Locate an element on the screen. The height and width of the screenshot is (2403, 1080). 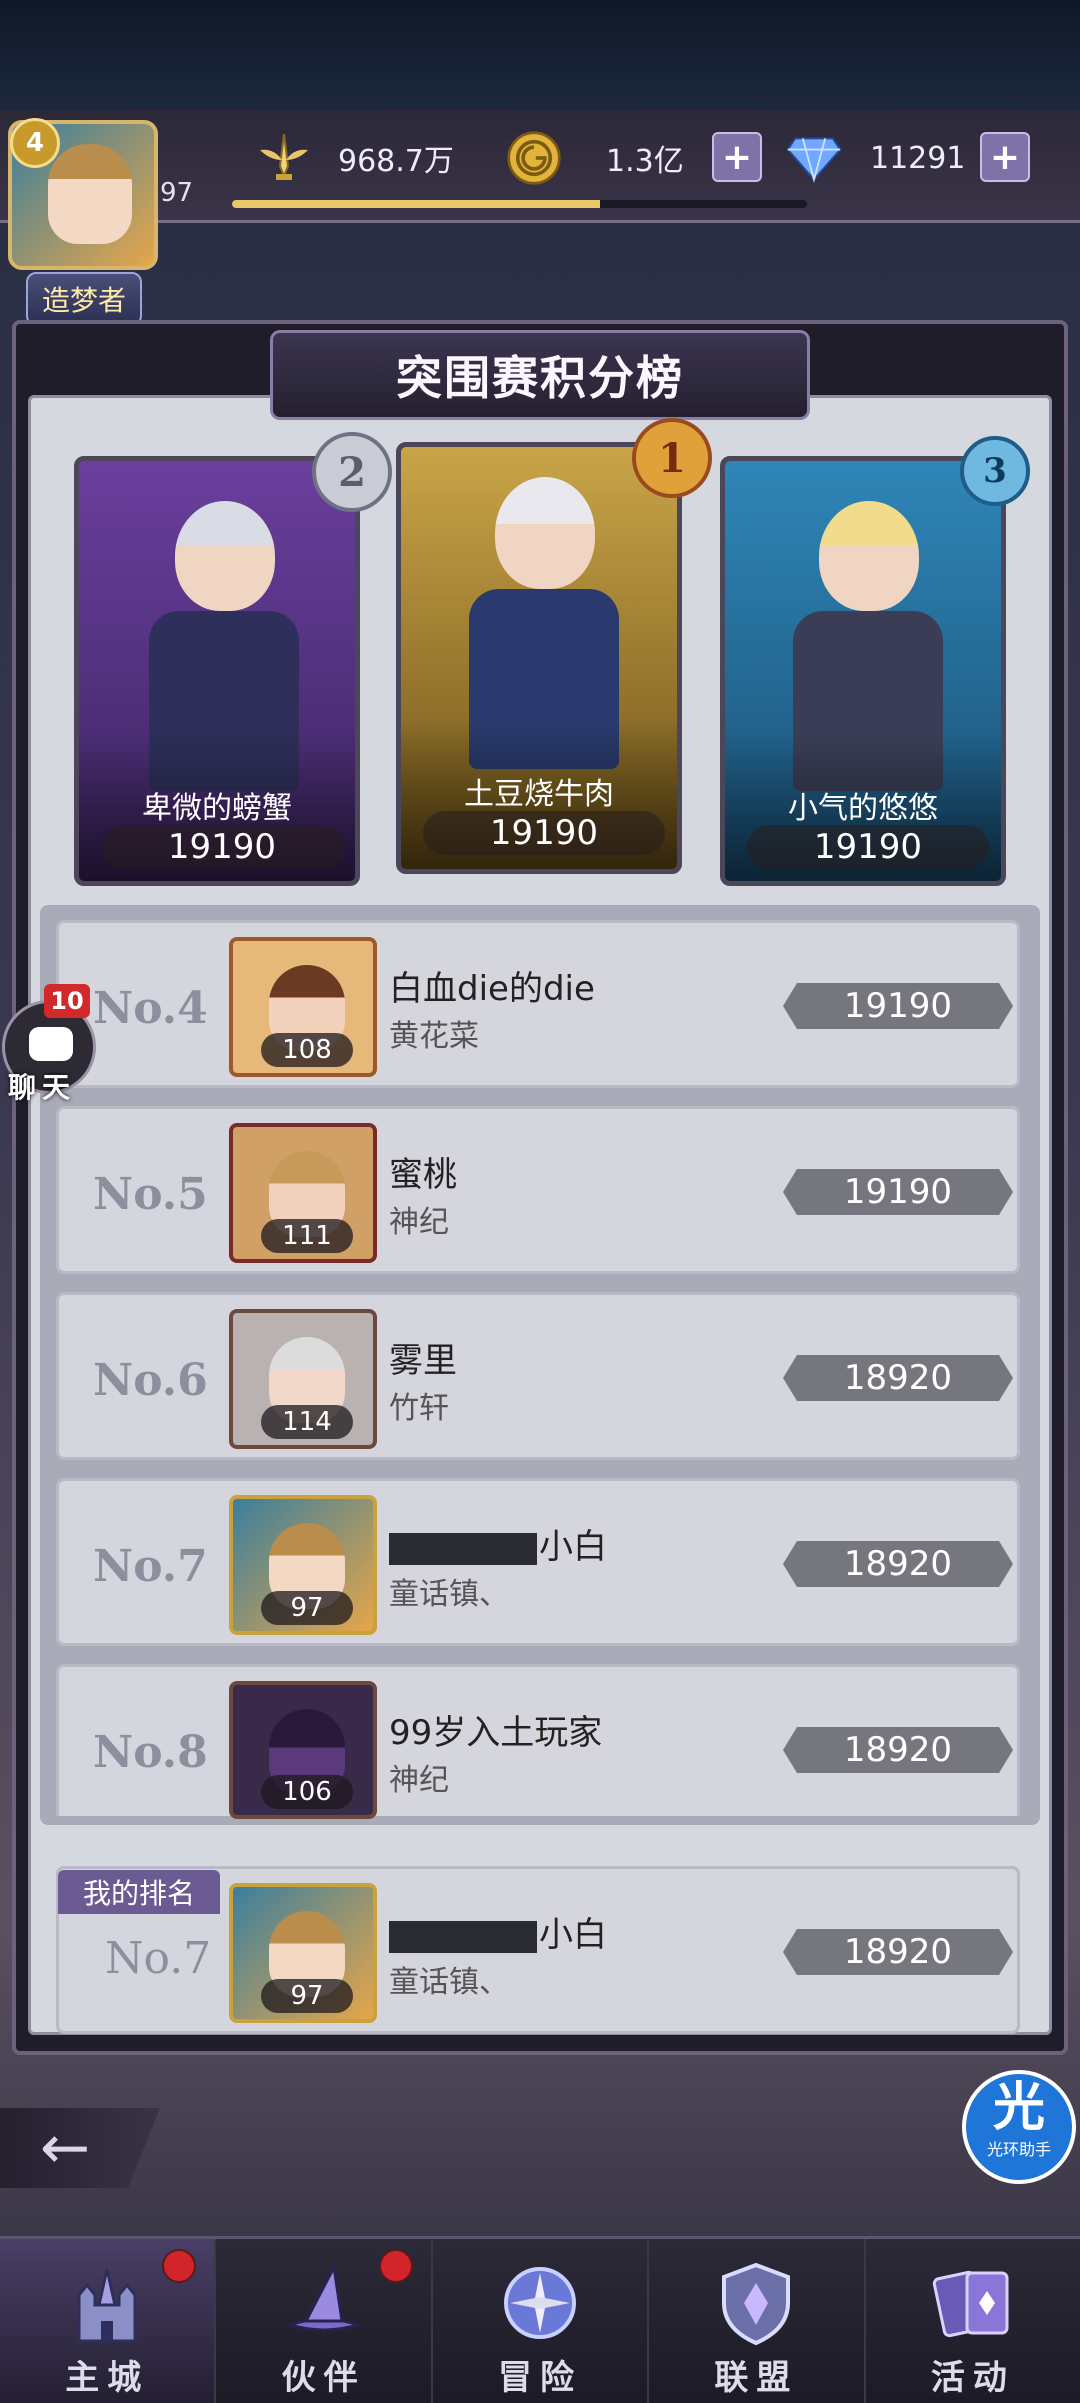
row-rank: No.4 is located at coordinates (150, 1008).